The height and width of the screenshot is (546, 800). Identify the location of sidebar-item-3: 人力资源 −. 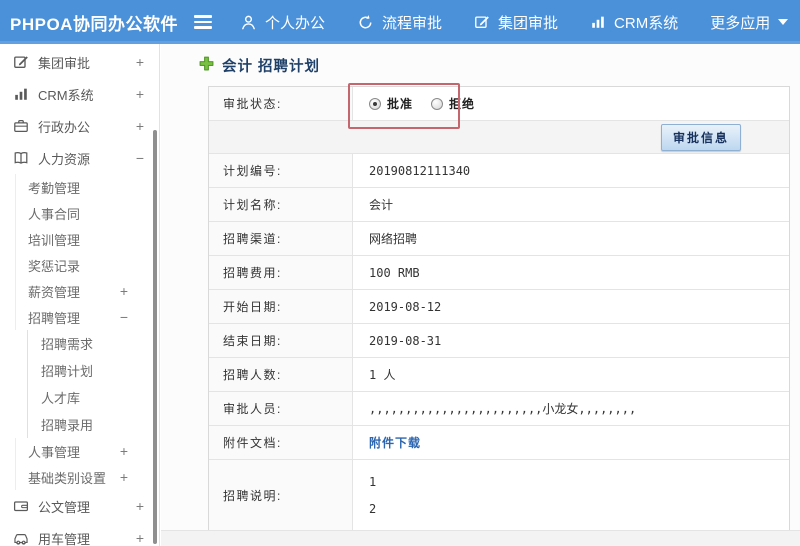
(79, 158).